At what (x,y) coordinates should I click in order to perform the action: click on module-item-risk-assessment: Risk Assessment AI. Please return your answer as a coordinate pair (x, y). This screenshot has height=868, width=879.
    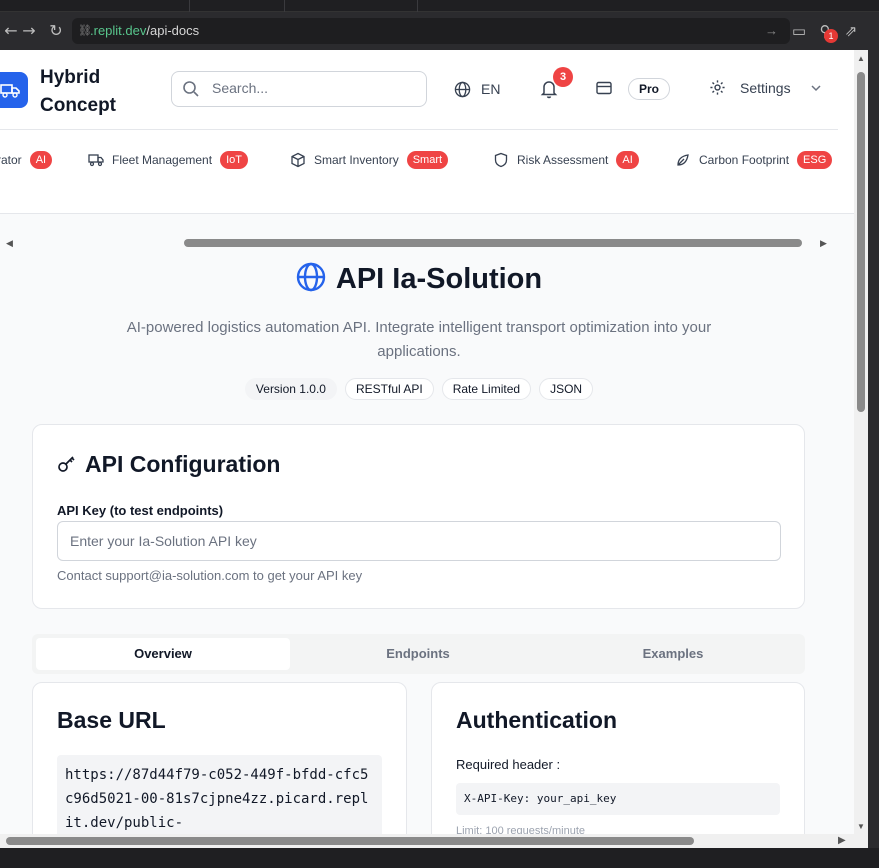
    Looking at the image, I should click on (566, 160).